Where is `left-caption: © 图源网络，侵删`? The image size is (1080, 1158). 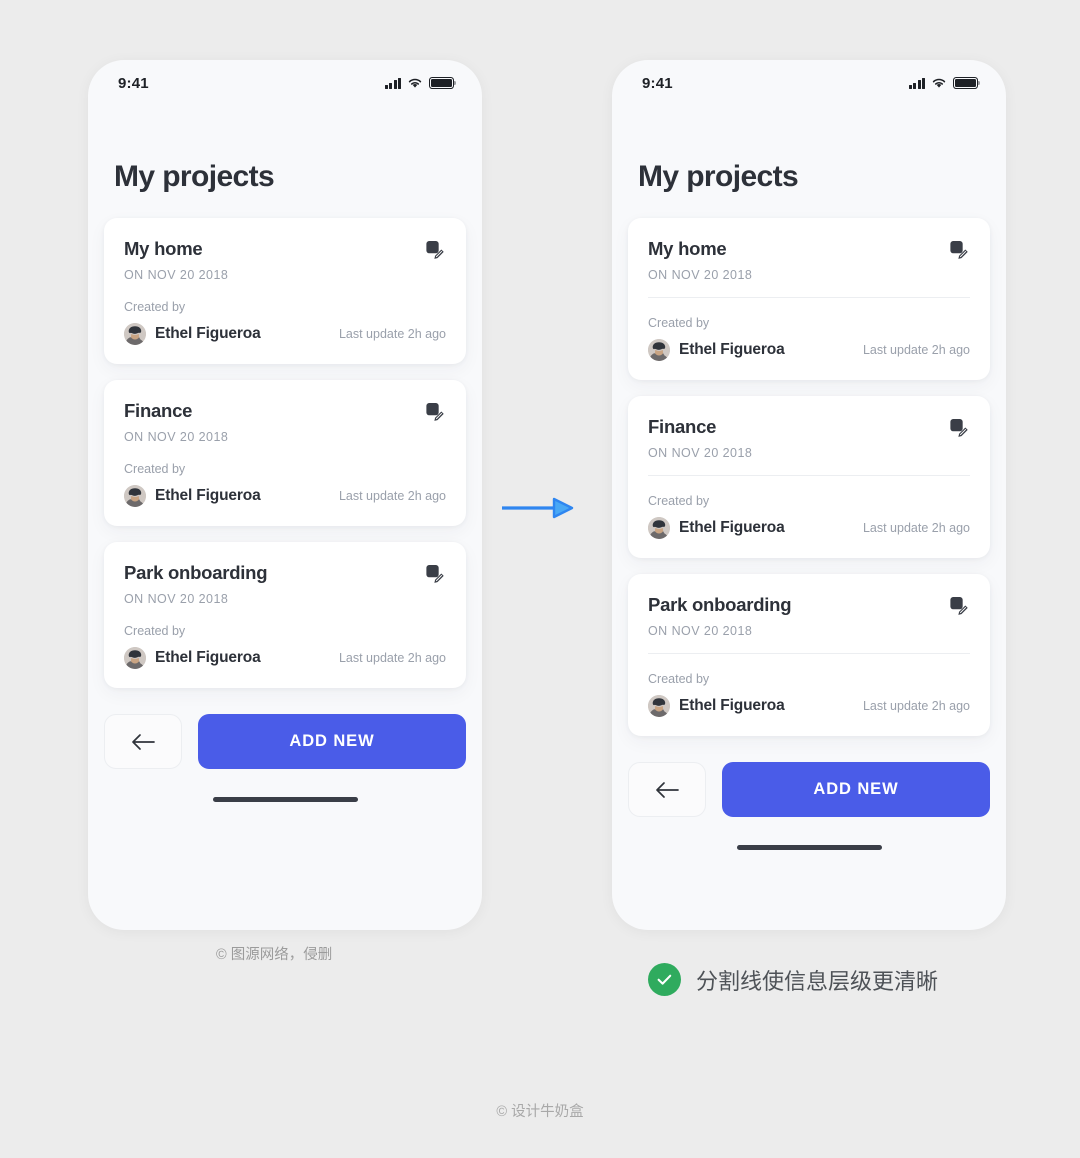 left-caption: © 图源网络，侵删 is located at coordinates (274, 955).